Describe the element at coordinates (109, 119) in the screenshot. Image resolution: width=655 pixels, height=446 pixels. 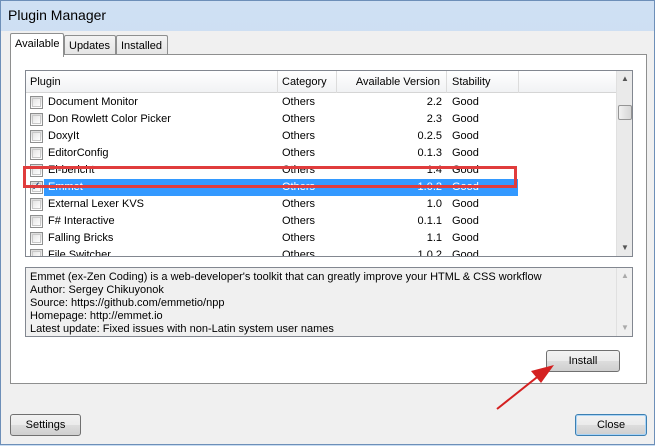
I see `plugin-name: Don Rowlett Color Picker` at that location.